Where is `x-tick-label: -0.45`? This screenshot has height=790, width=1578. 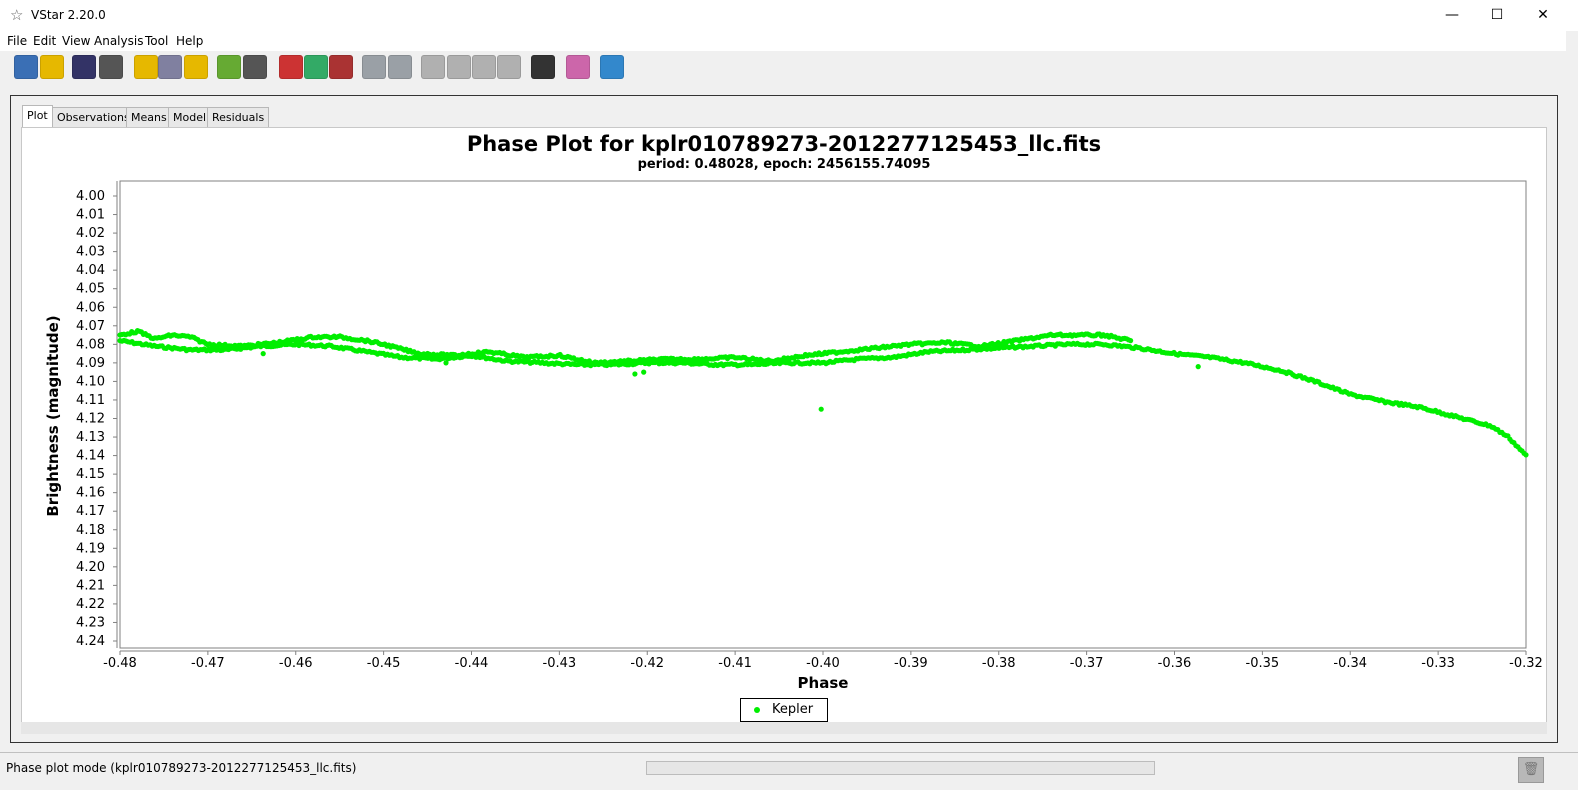 x-tick-label: -0.45 is located at coordinates (384, 663).